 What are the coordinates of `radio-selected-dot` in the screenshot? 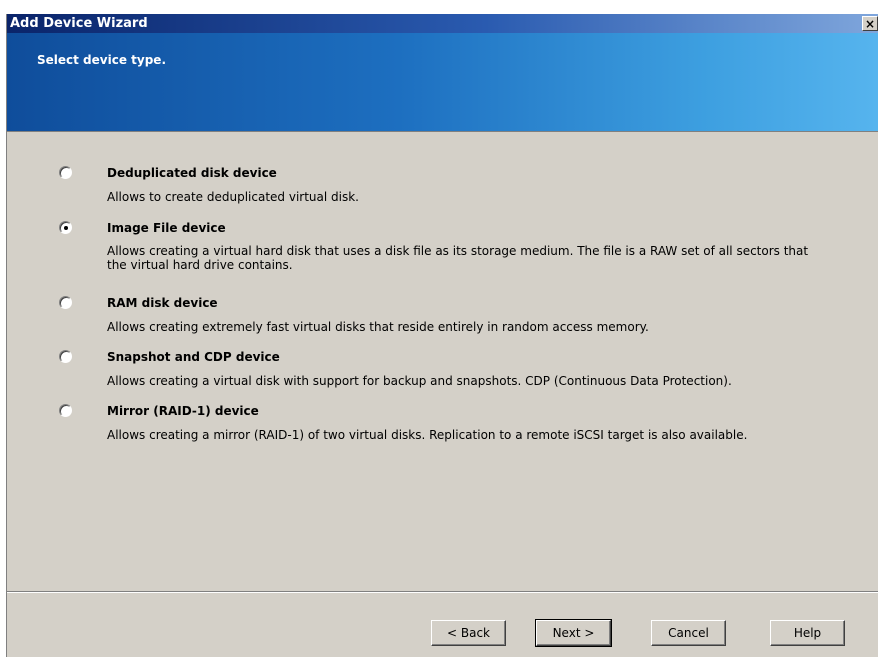 It's located at (66, 228).